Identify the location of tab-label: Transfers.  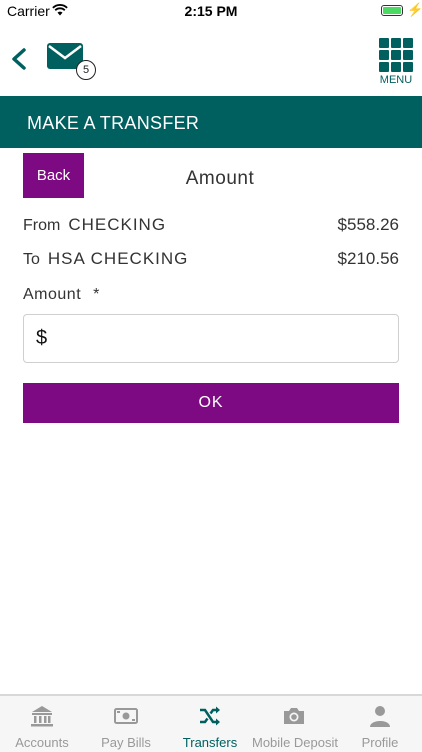
(210, 742).